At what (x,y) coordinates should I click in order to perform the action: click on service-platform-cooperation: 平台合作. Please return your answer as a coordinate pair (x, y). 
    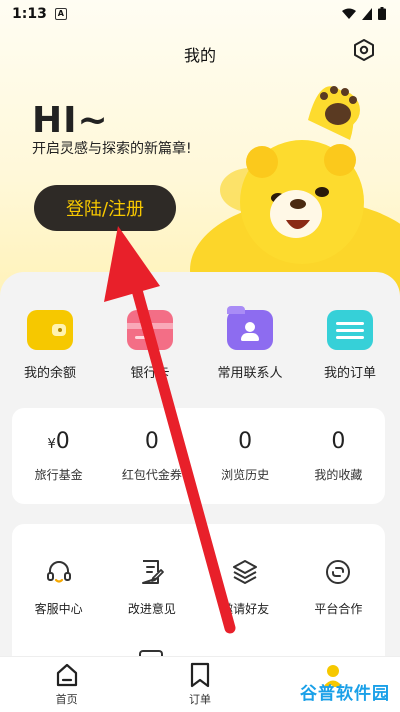
    Looking at the image, I should click on (338, 587).